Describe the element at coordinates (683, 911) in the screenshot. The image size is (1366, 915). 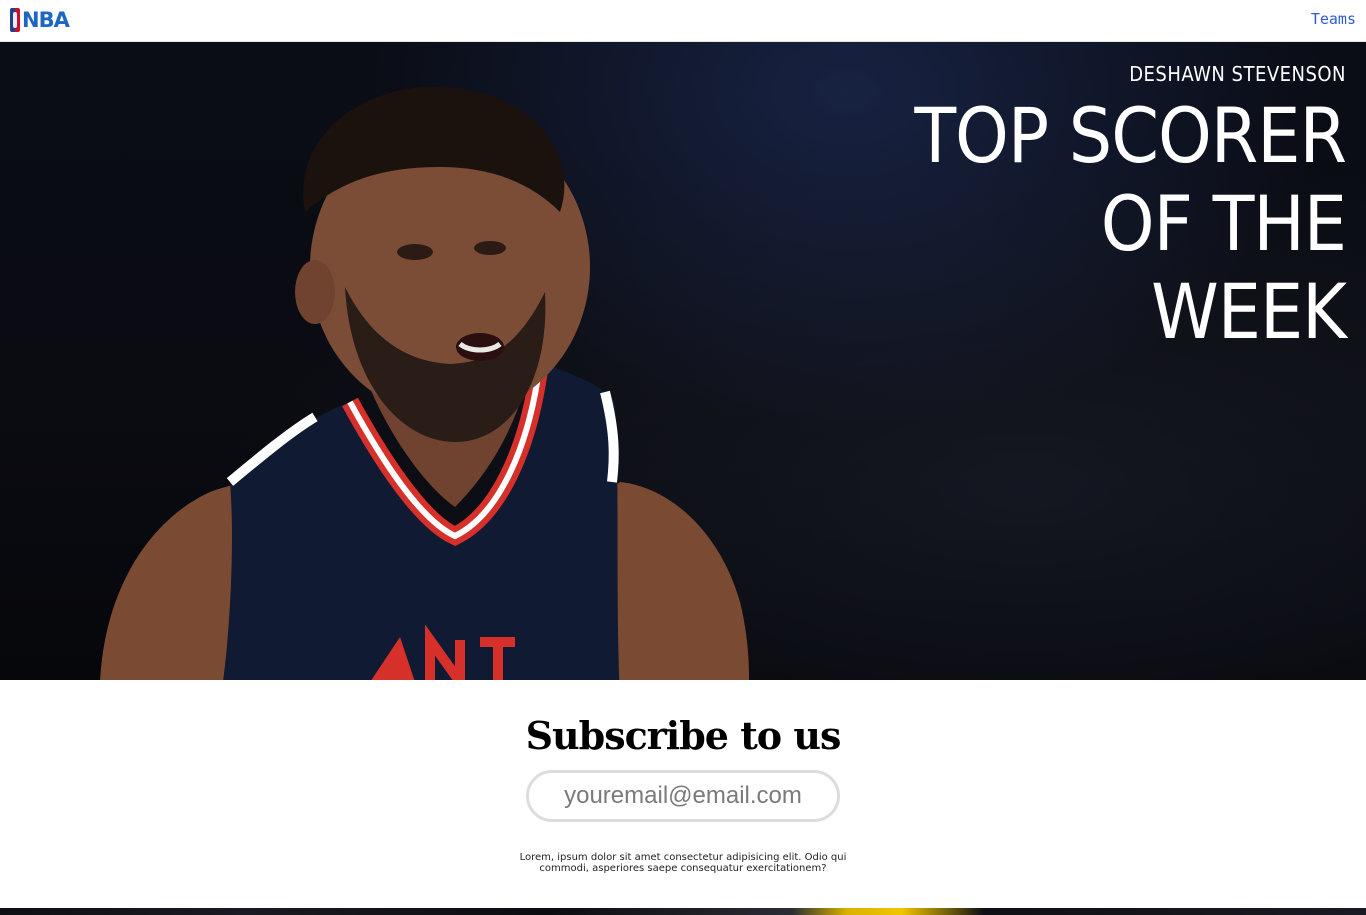
I see `next-section-preview` at that location.